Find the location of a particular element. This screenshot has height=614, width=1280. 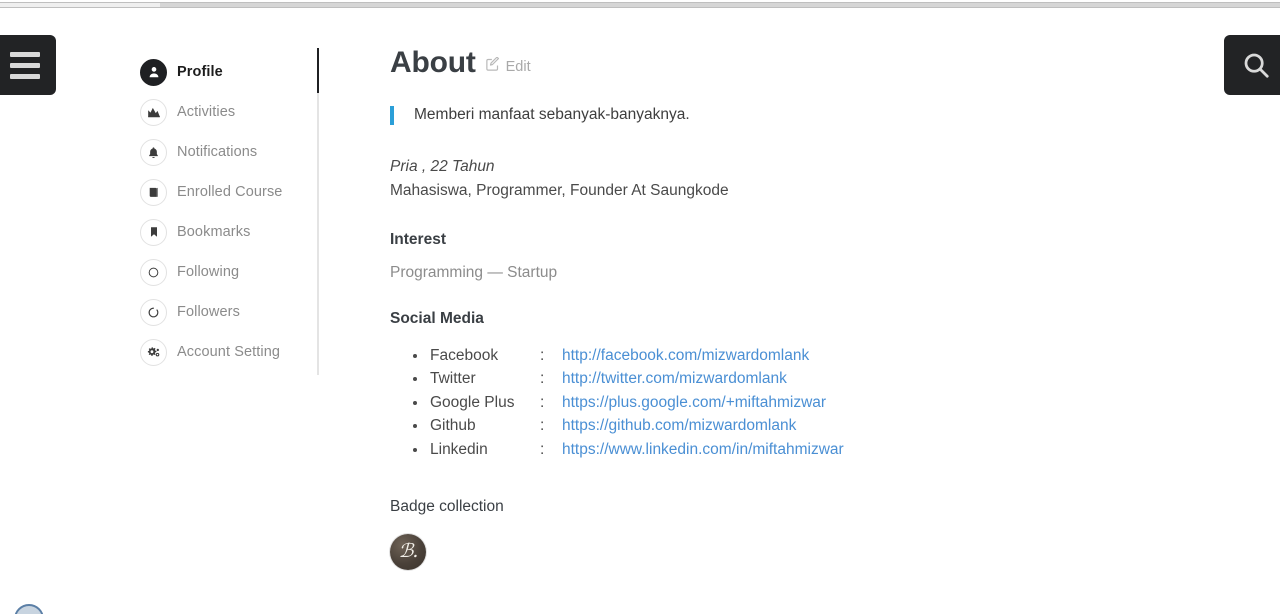

badge-glyph: ℬ. is located at coordinates (408, 551).